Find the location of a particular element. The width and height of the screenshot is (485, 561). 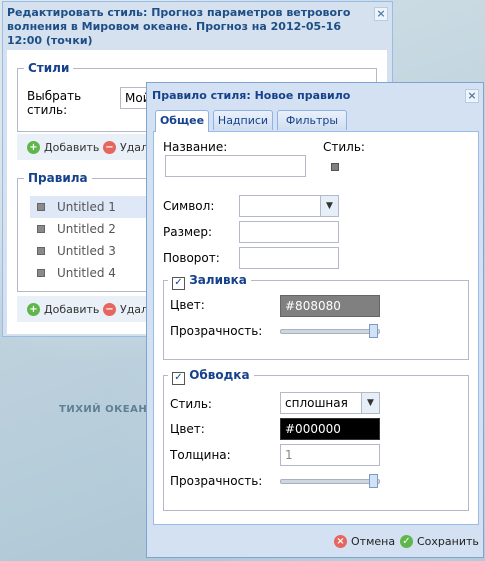

rules-legend: Правила is located at coordinates (58, 178).